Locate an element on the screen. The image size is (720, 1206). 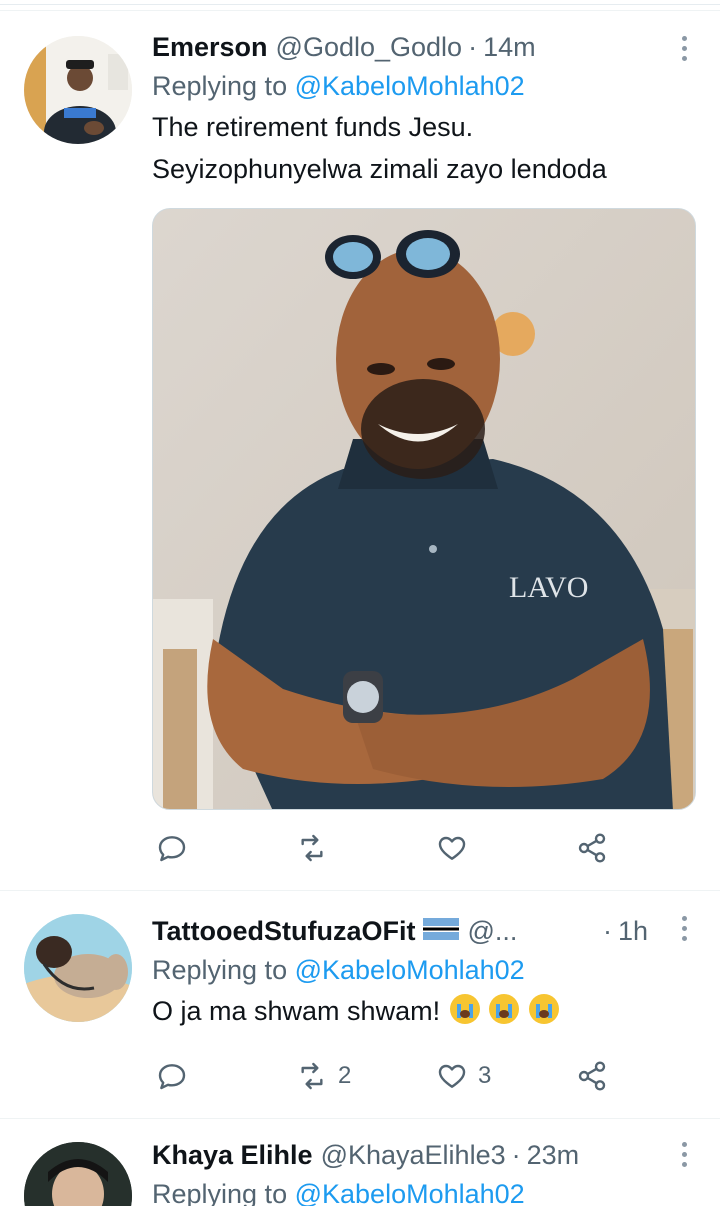
user-handle: @Godlo_Godlo is located at coordinates (369, 47).